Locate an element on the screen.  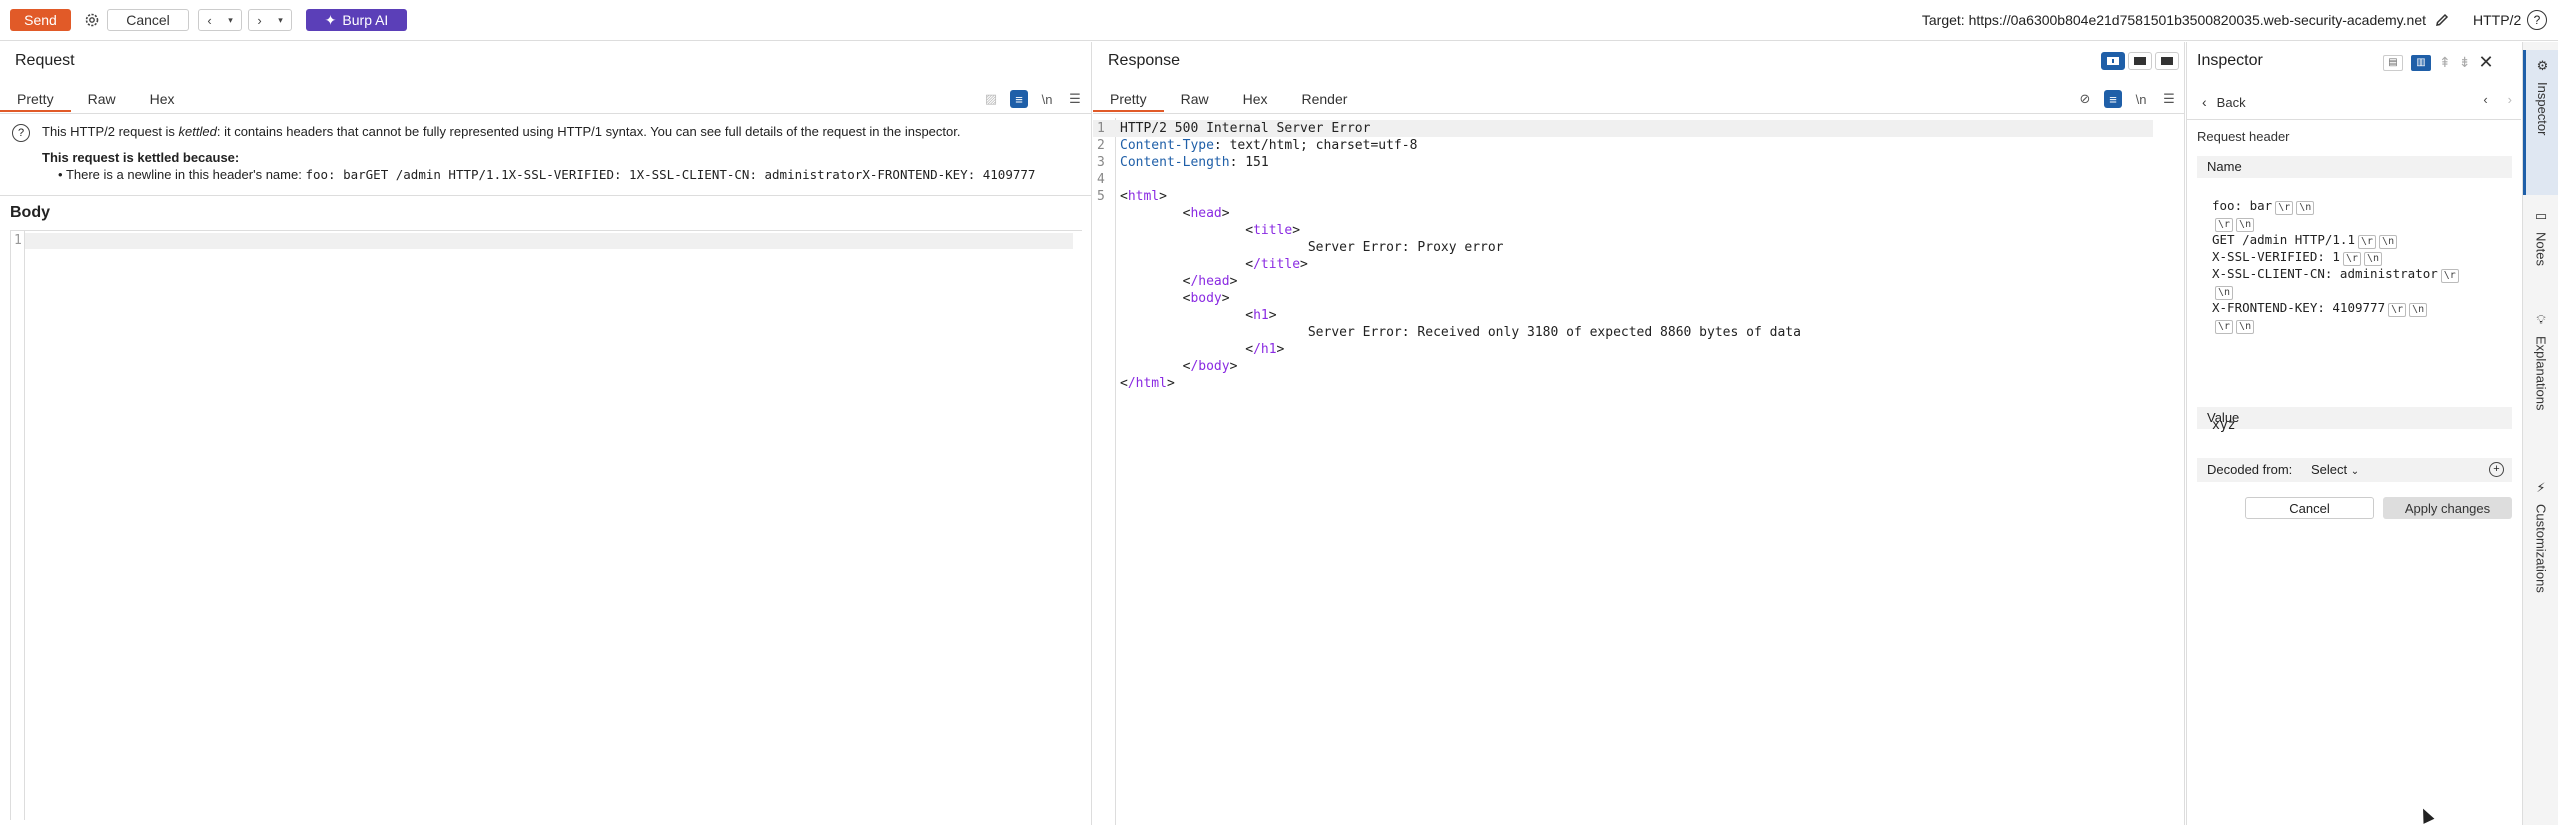
html-tag: title is located at coordinates (1273, 230).